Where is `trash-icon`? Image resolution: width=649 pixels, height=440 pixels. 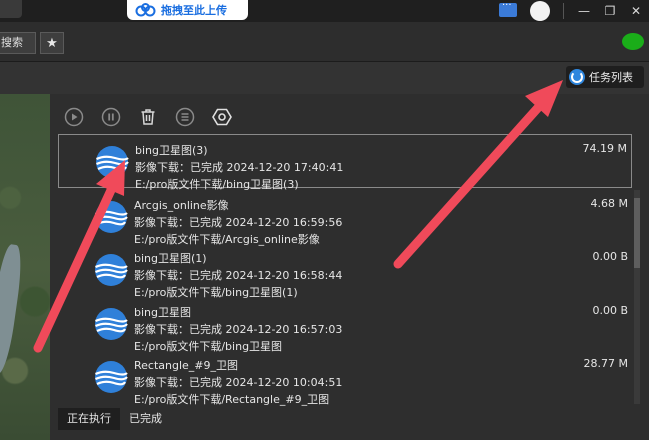
trash-icon is located at coordinates (148, 117).